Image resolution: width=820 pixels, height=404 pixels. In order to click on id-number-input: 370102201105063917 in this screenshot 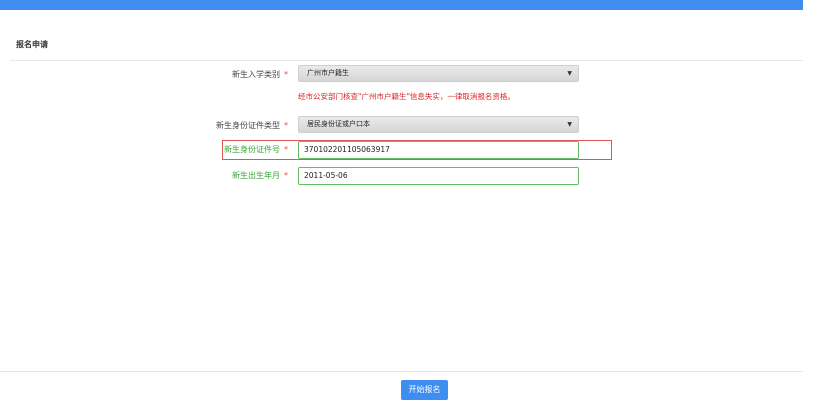, I will do `click(438, 150)`.